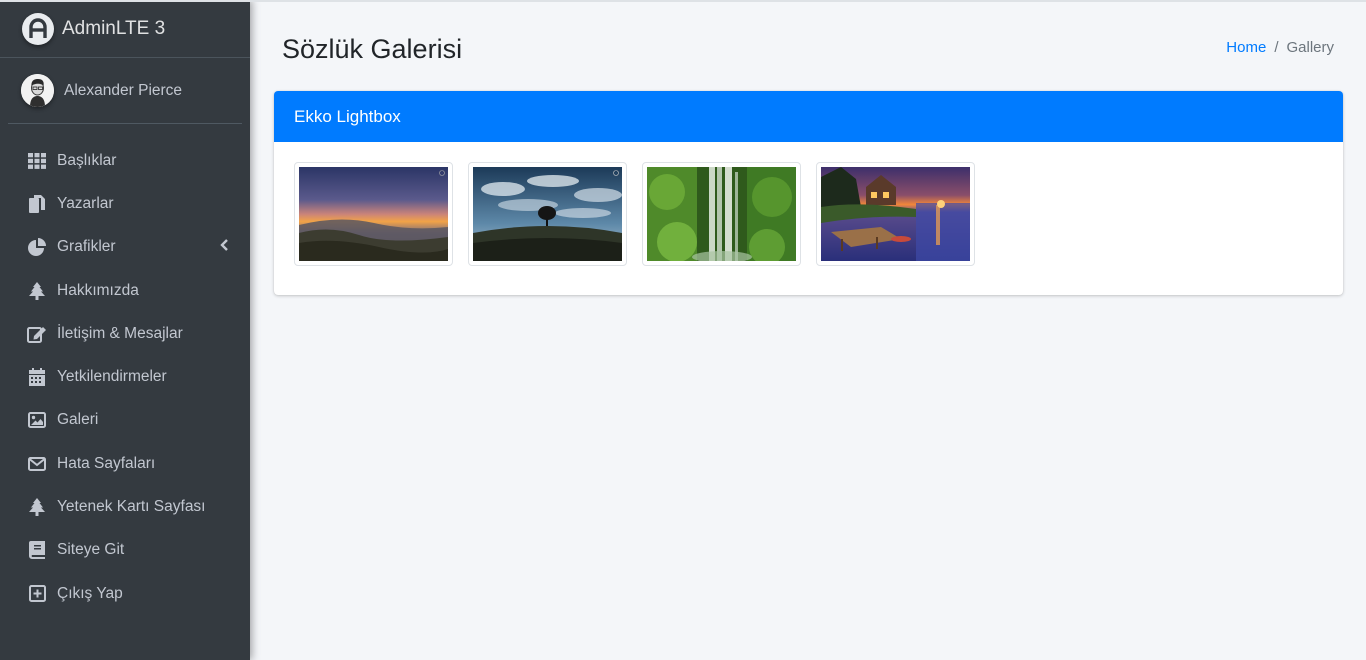 This screenshot has height=660, width=1366. I want to click on top-border, so click(683, 1).